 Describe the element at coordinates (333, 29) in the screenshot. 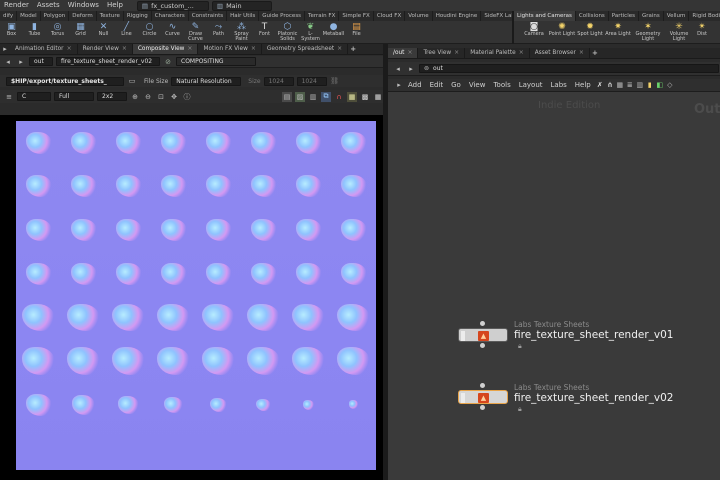

I see `tool-metaball: ● Metaball` at that location.